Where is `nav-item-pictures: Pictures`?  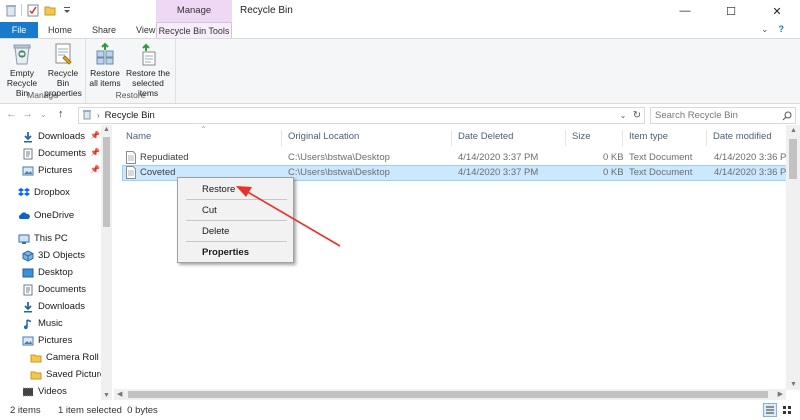 nav-item-pictures: Pictures is located at coordinates (47, 340).